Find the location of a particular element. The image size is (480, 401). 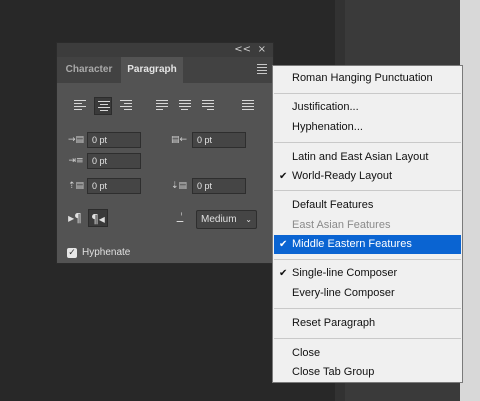

menu-item-middle-eastern-features: ✔ Middle Eastern Features is located at coordinates (367, 244).